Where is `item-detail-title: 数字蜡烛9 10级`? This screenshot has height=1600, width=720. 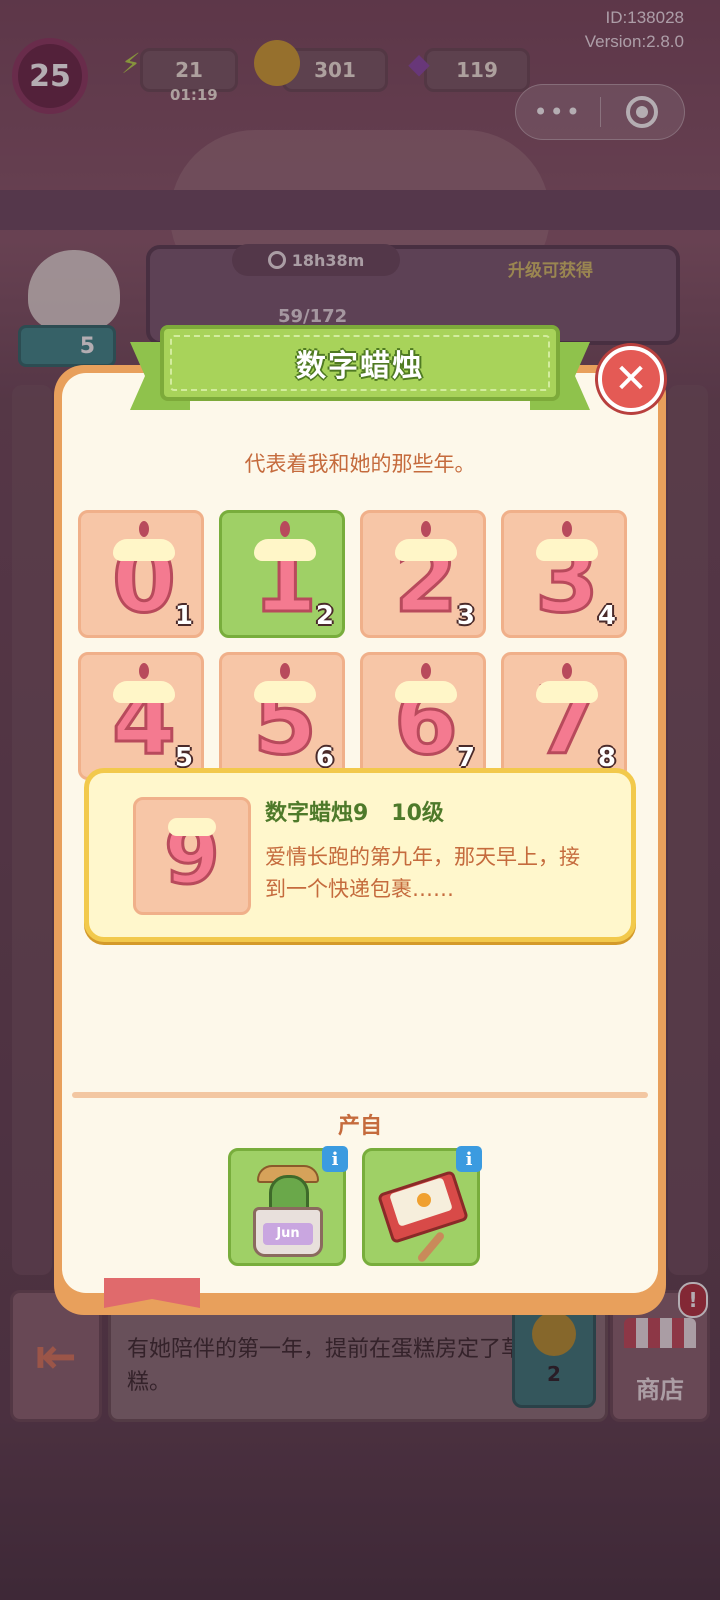
item-detail-title: 数字蜡烛9 10级 is located at coordinates (354, 811).